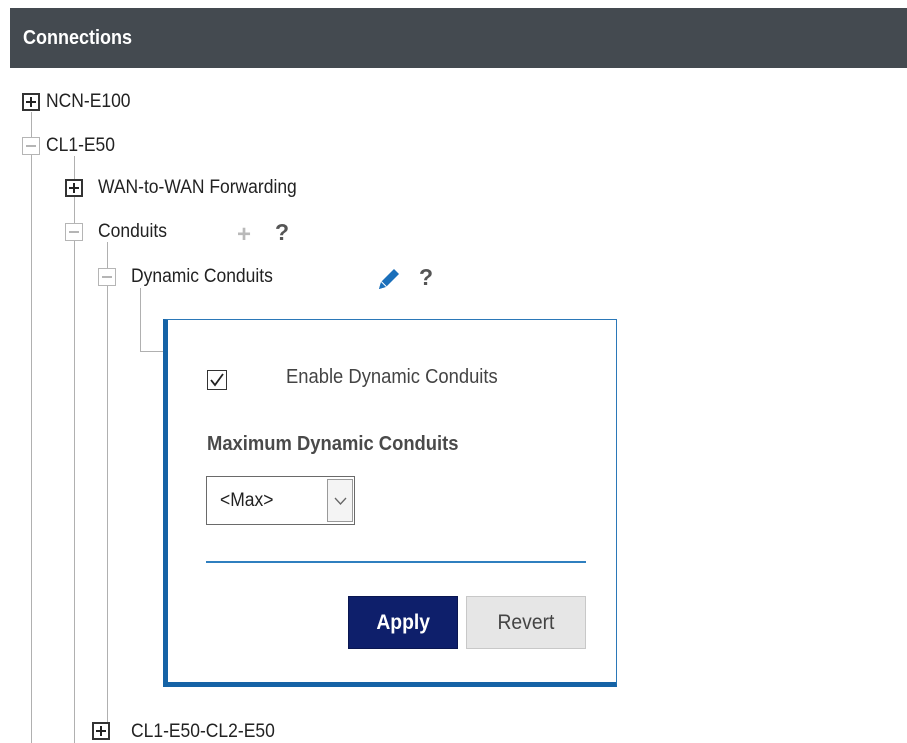  What do you see at coordinates (282, 232) in the screenshot?
I see `help-icon-conduits: ?` at bounding box center [282, 232].